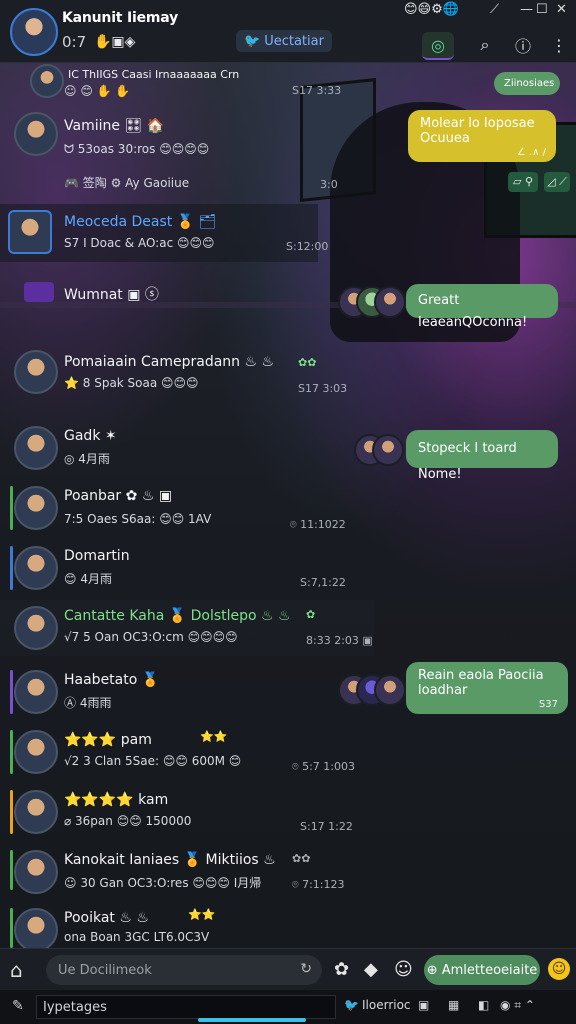  What do you see at coordinates (371, 969) in the screenshot?
I see `location-icon: ◆` at bounding box center [371, 969].